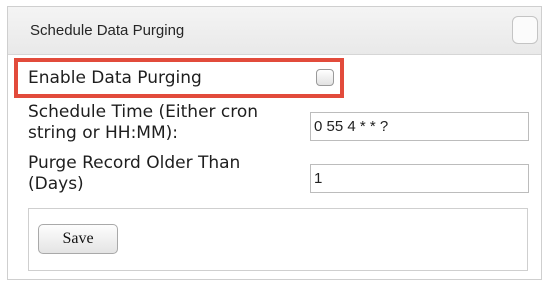  I want to click on enable-data-purging-checkbox, so click(325, 77).